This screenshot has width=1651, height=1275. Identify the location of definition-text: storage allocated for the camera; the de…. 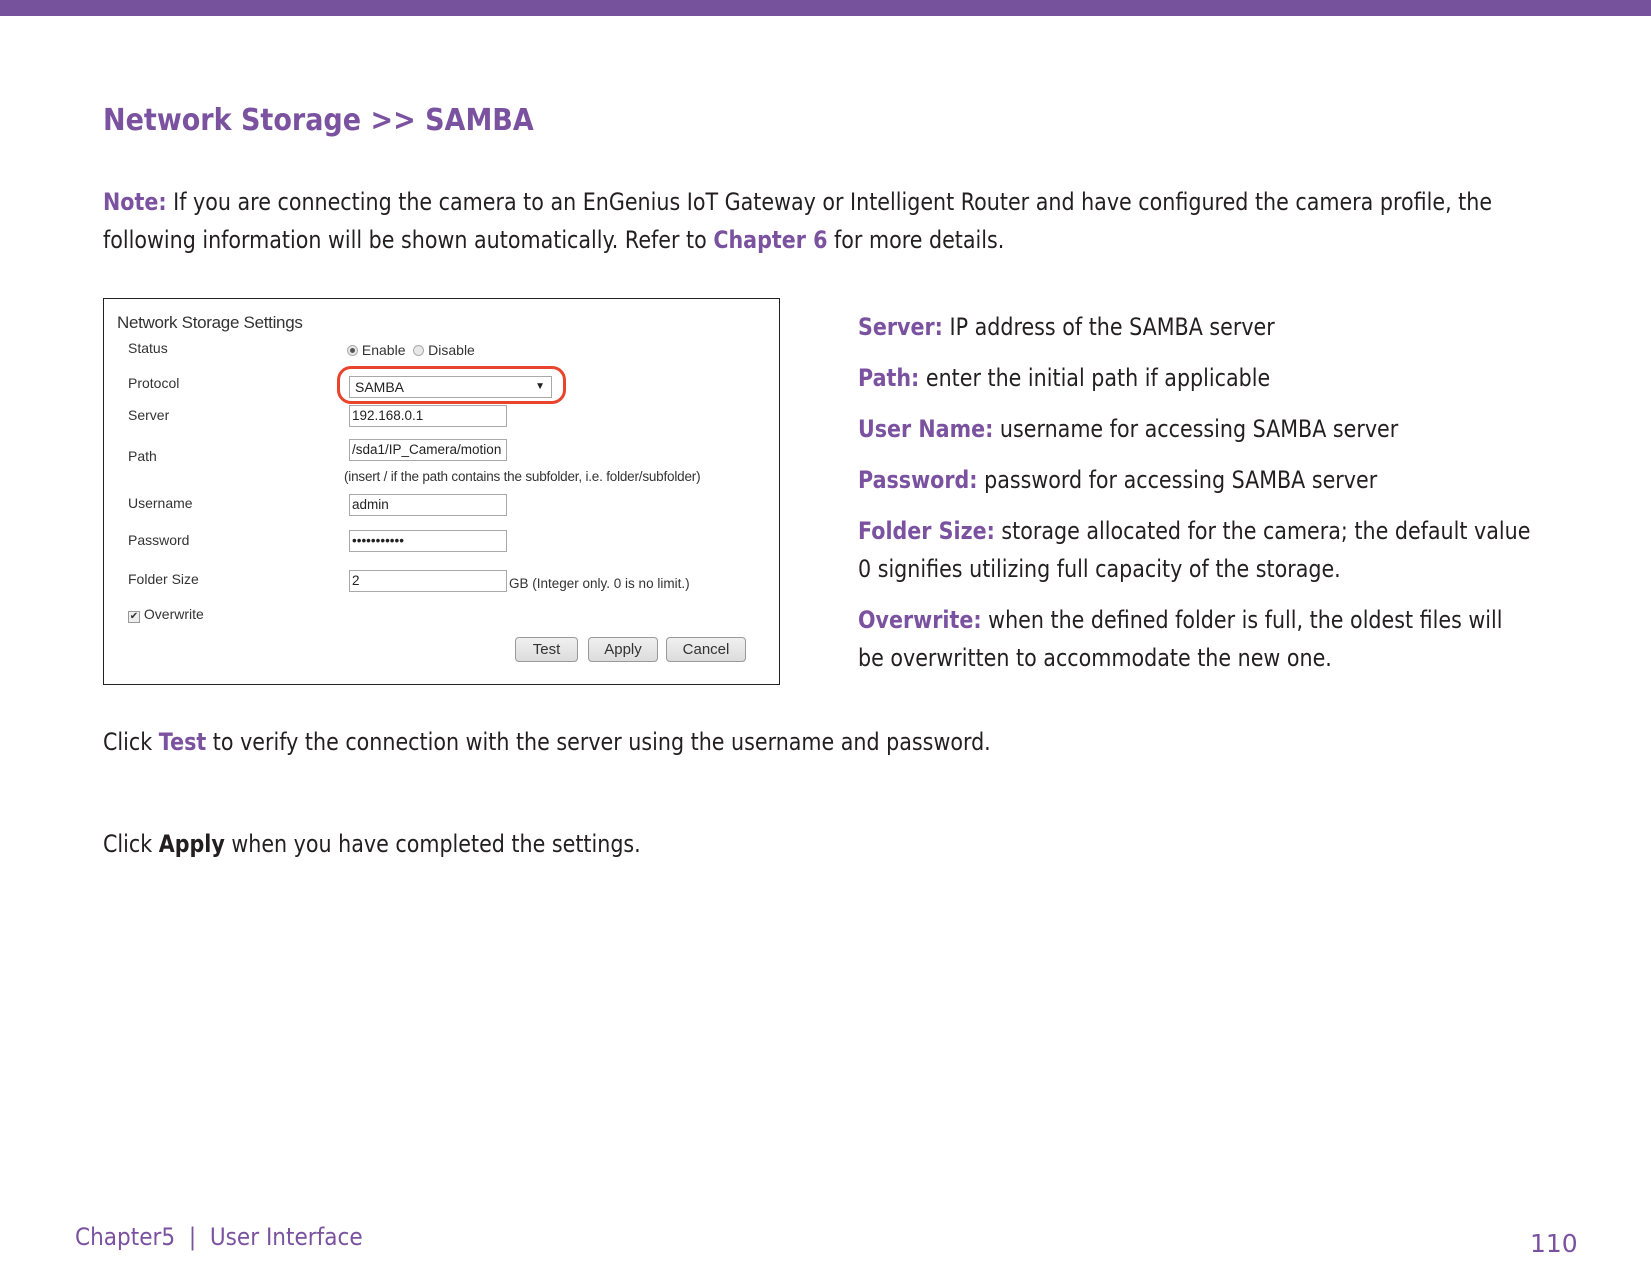
(1262, 531).